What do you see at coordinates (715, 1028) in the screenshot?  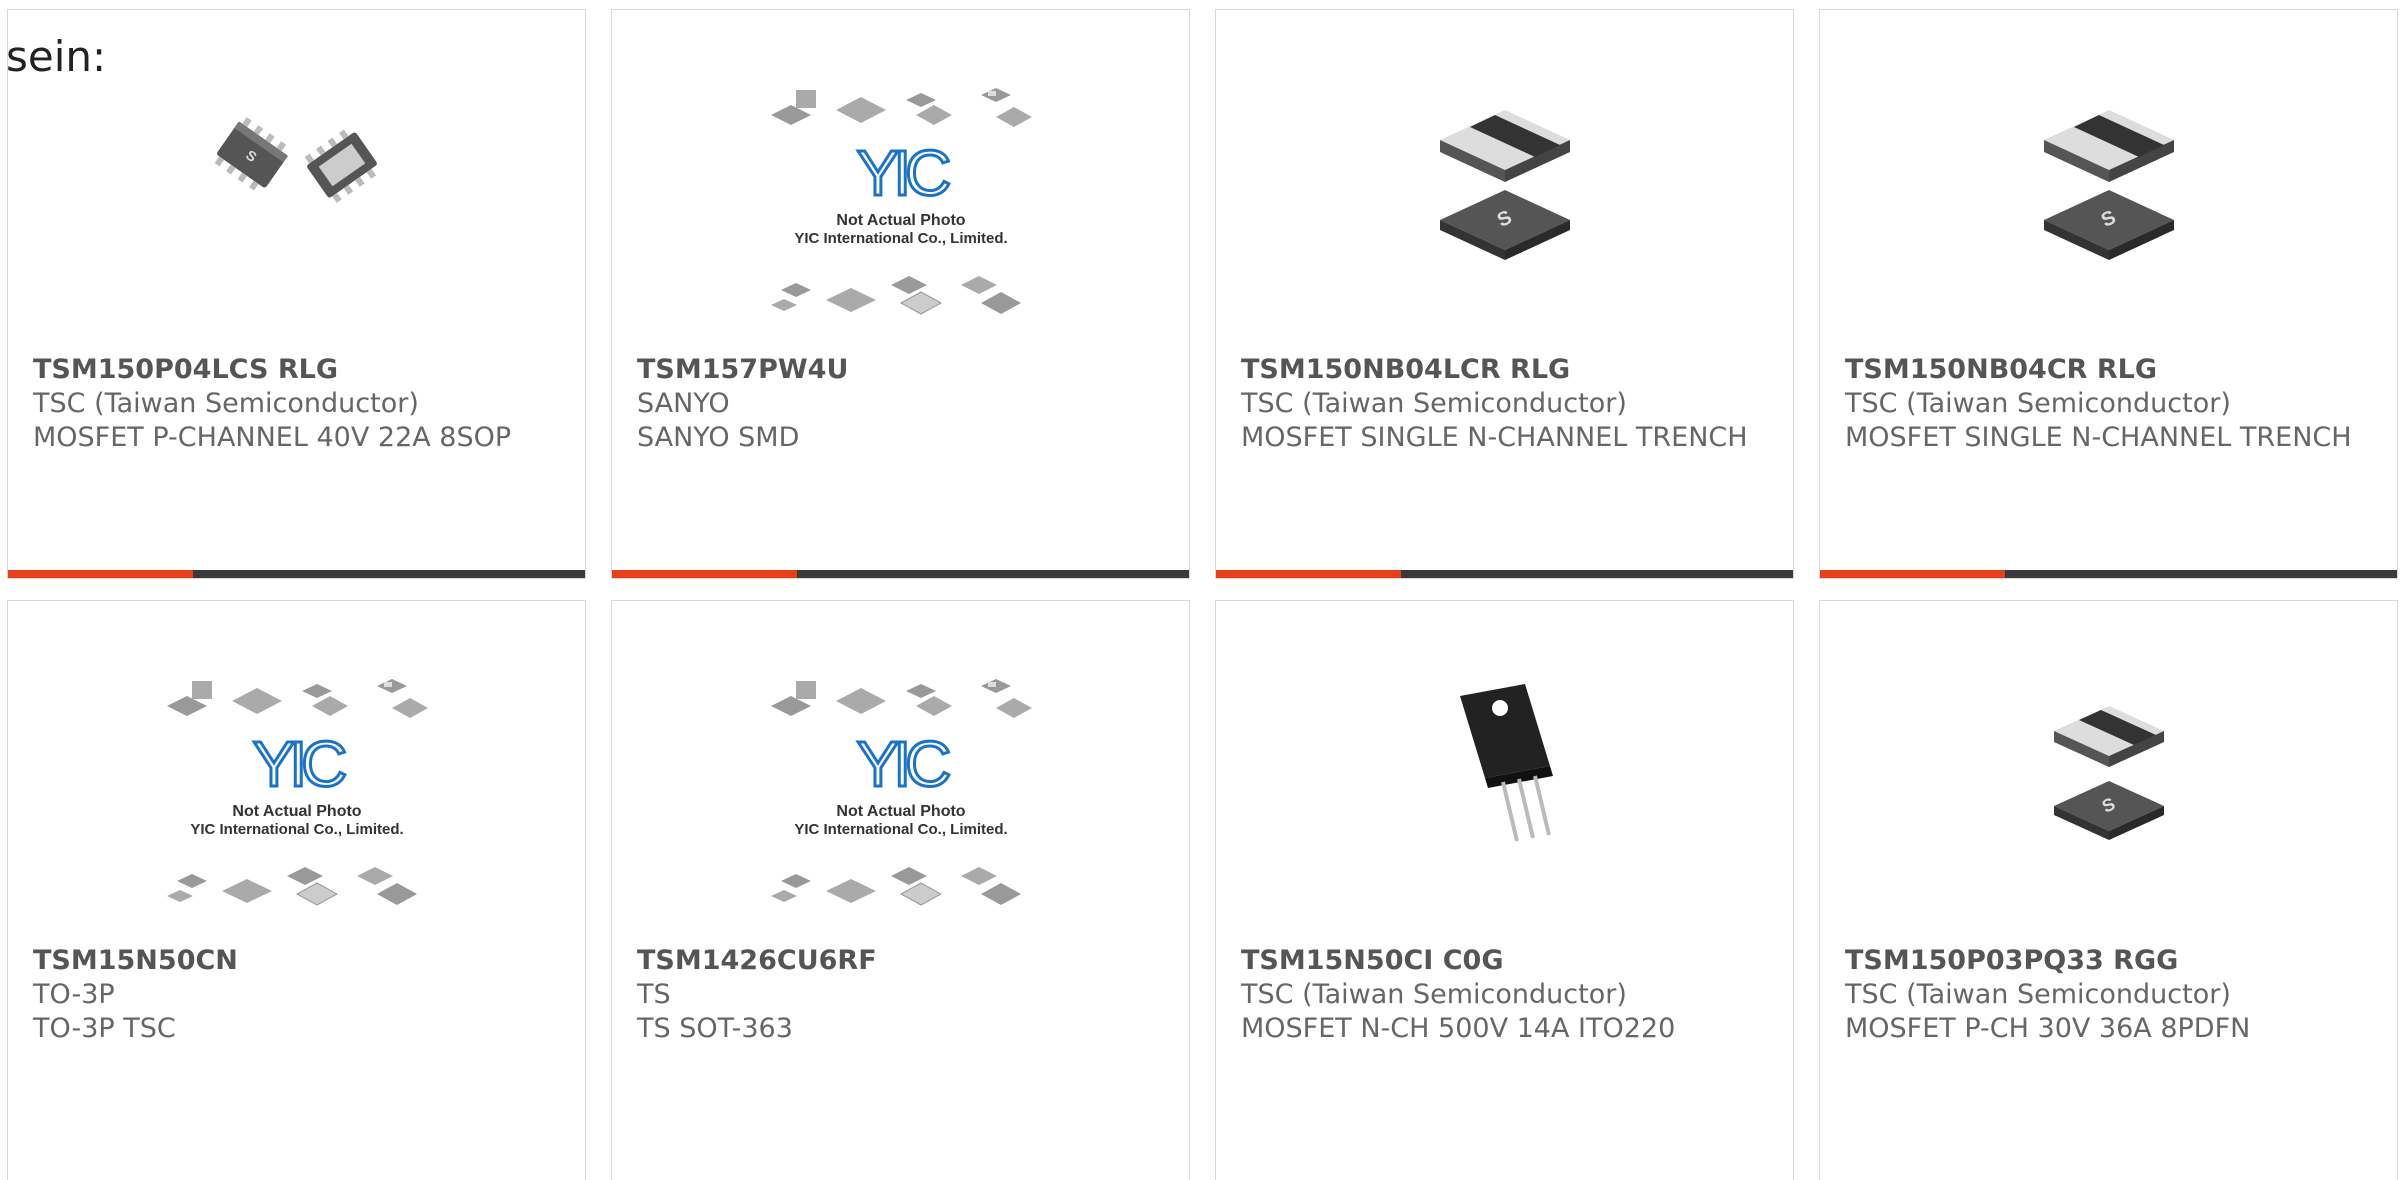 I see `description: TS SOT-363` at bounding box center [715, 1028].